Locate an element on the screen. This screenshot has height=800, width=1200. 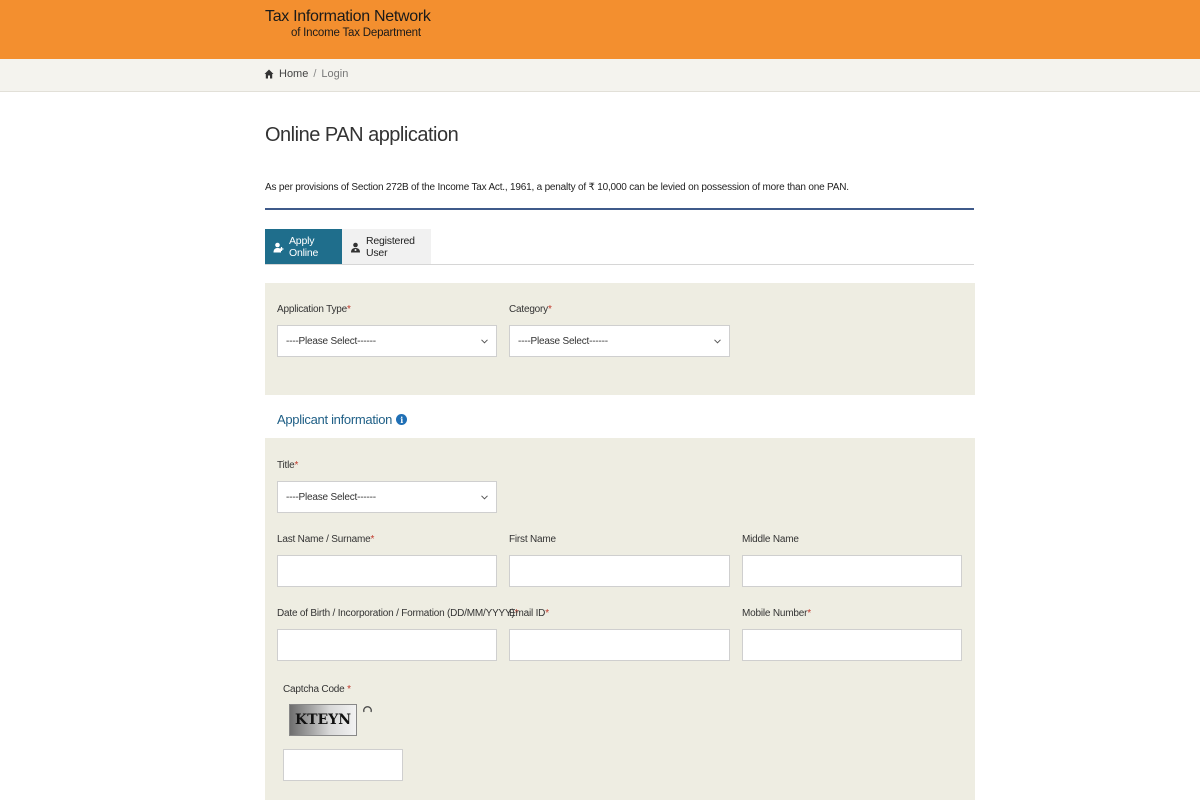
breadcrumb: Home / Login is located at coordinates (306, 74).